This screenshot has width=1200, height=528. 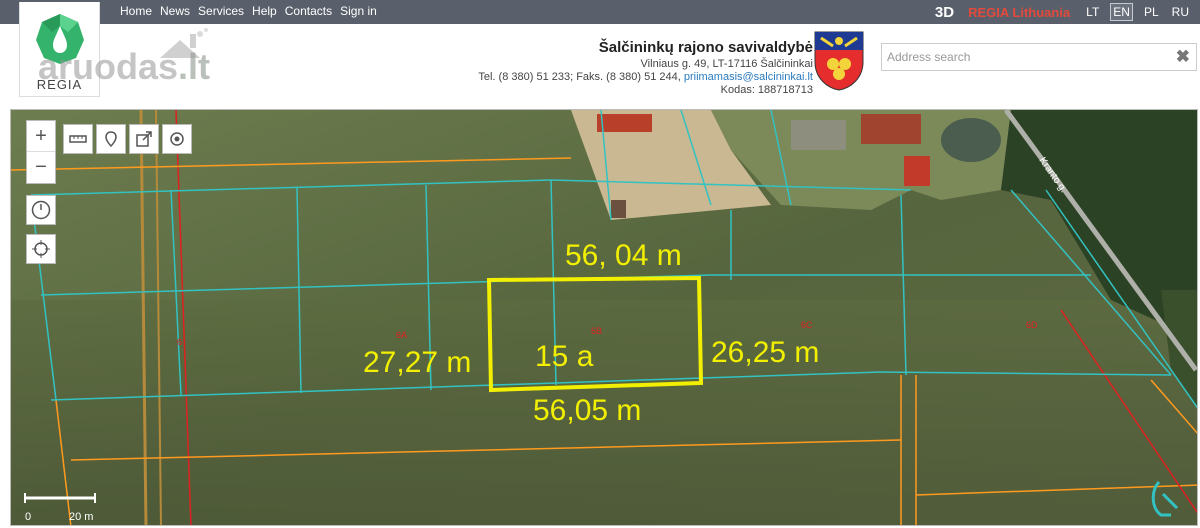 I want to click on measure-distance-button, so click(x=78, y=139).